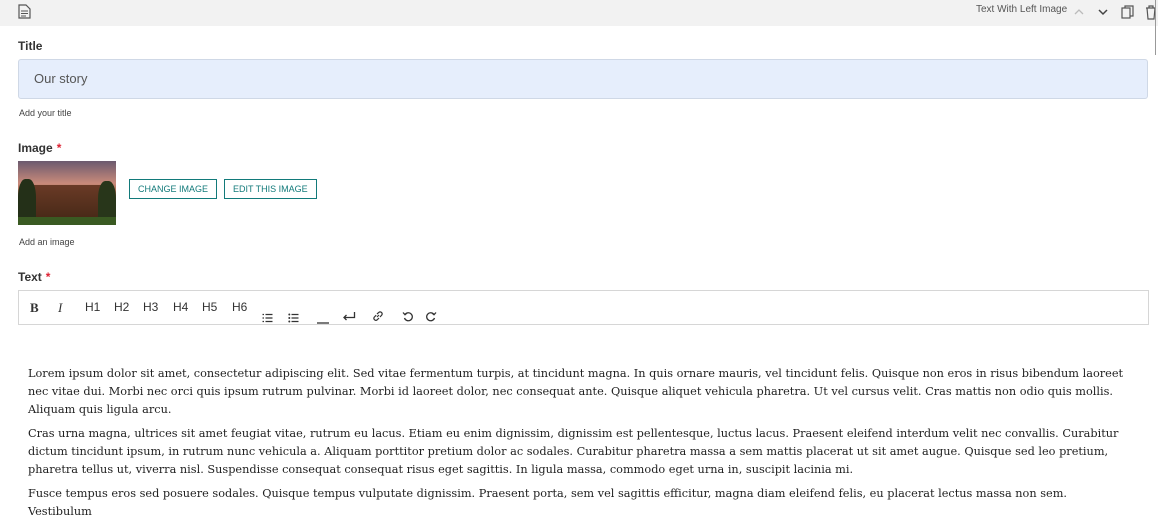 This screenshot has height=527, width=1158. I want to click on heading5-button: H5, so click(209, 307).